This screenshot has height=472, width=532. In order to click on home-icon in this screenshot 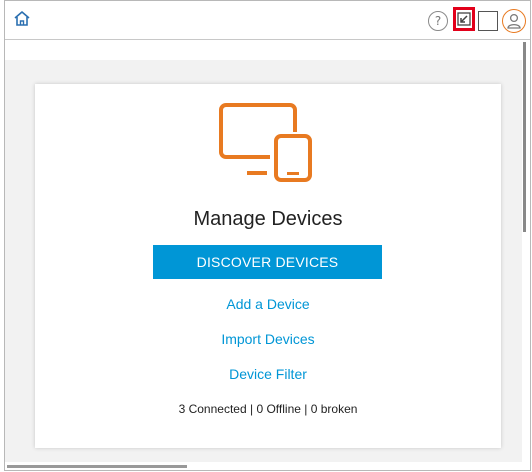, I will do `click(22, 19)`.